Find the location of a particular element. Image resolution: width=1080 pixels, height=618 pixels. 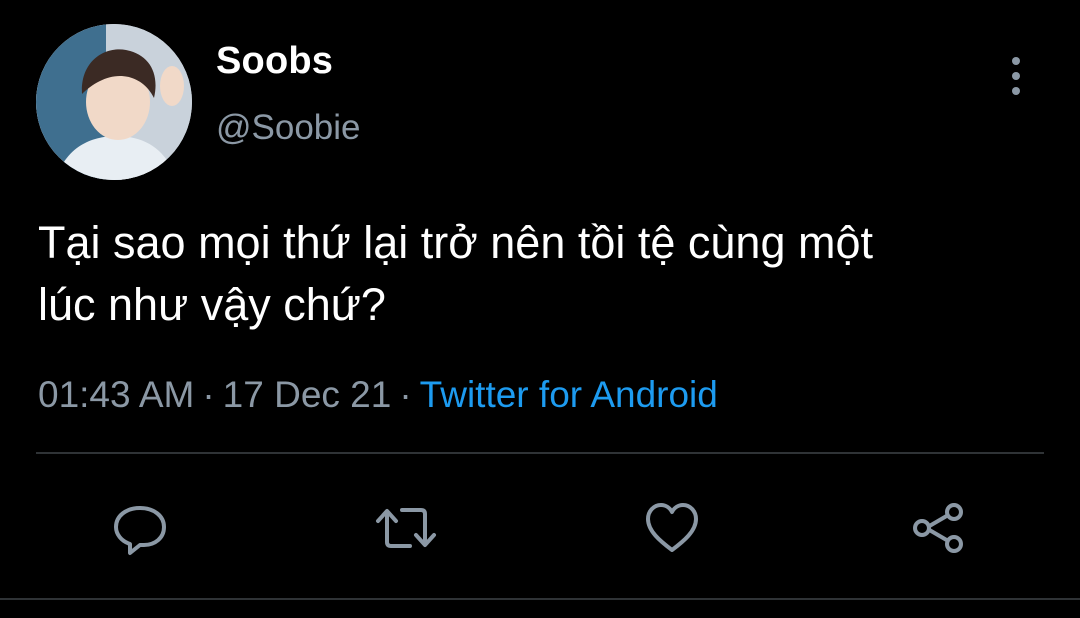

retweet-button is located at coordinates (406, 528).